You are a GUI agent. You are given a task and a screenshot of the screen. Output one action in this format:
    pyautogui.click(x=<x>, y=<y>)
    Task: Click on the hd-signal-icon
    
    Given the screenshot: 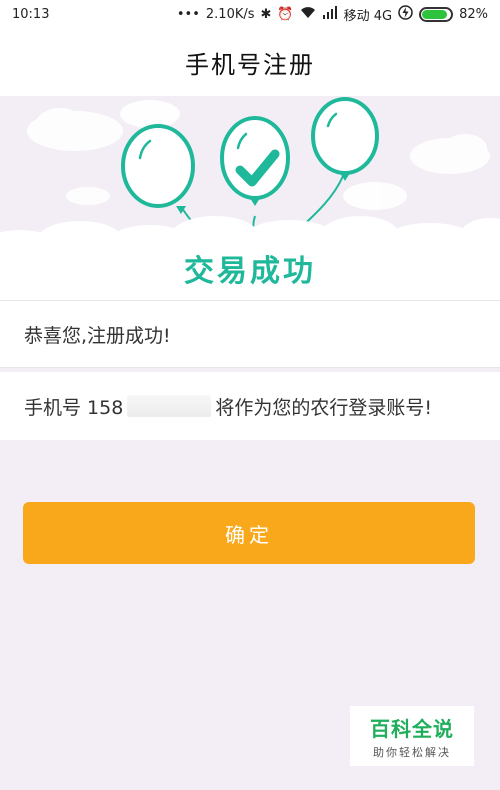 What is the action you would take?
    pyautogui.click(x=330, y=14)
    